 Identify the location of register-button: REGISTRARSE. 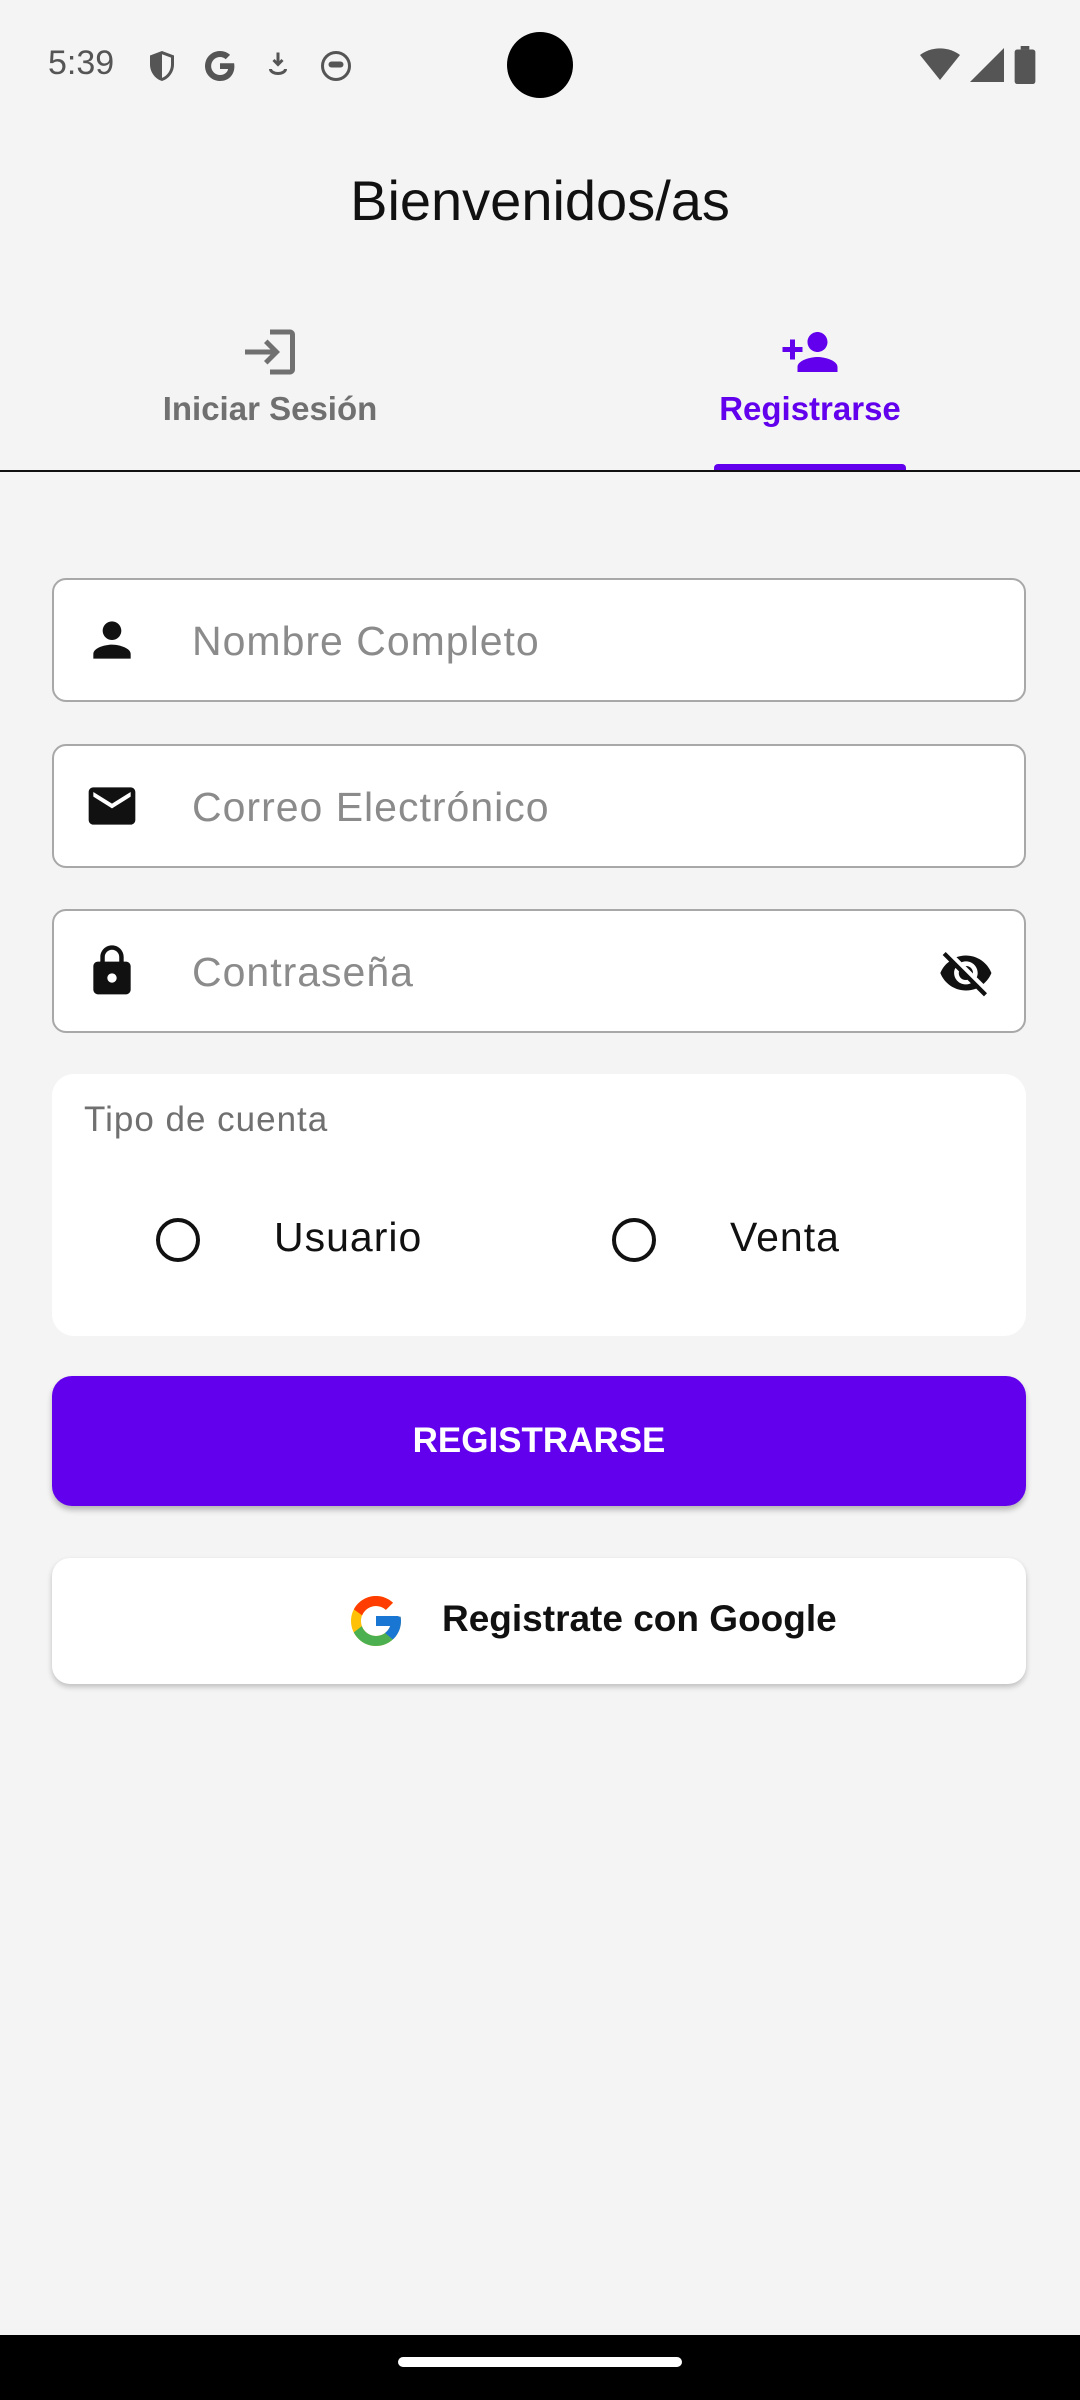
(539, 1441).